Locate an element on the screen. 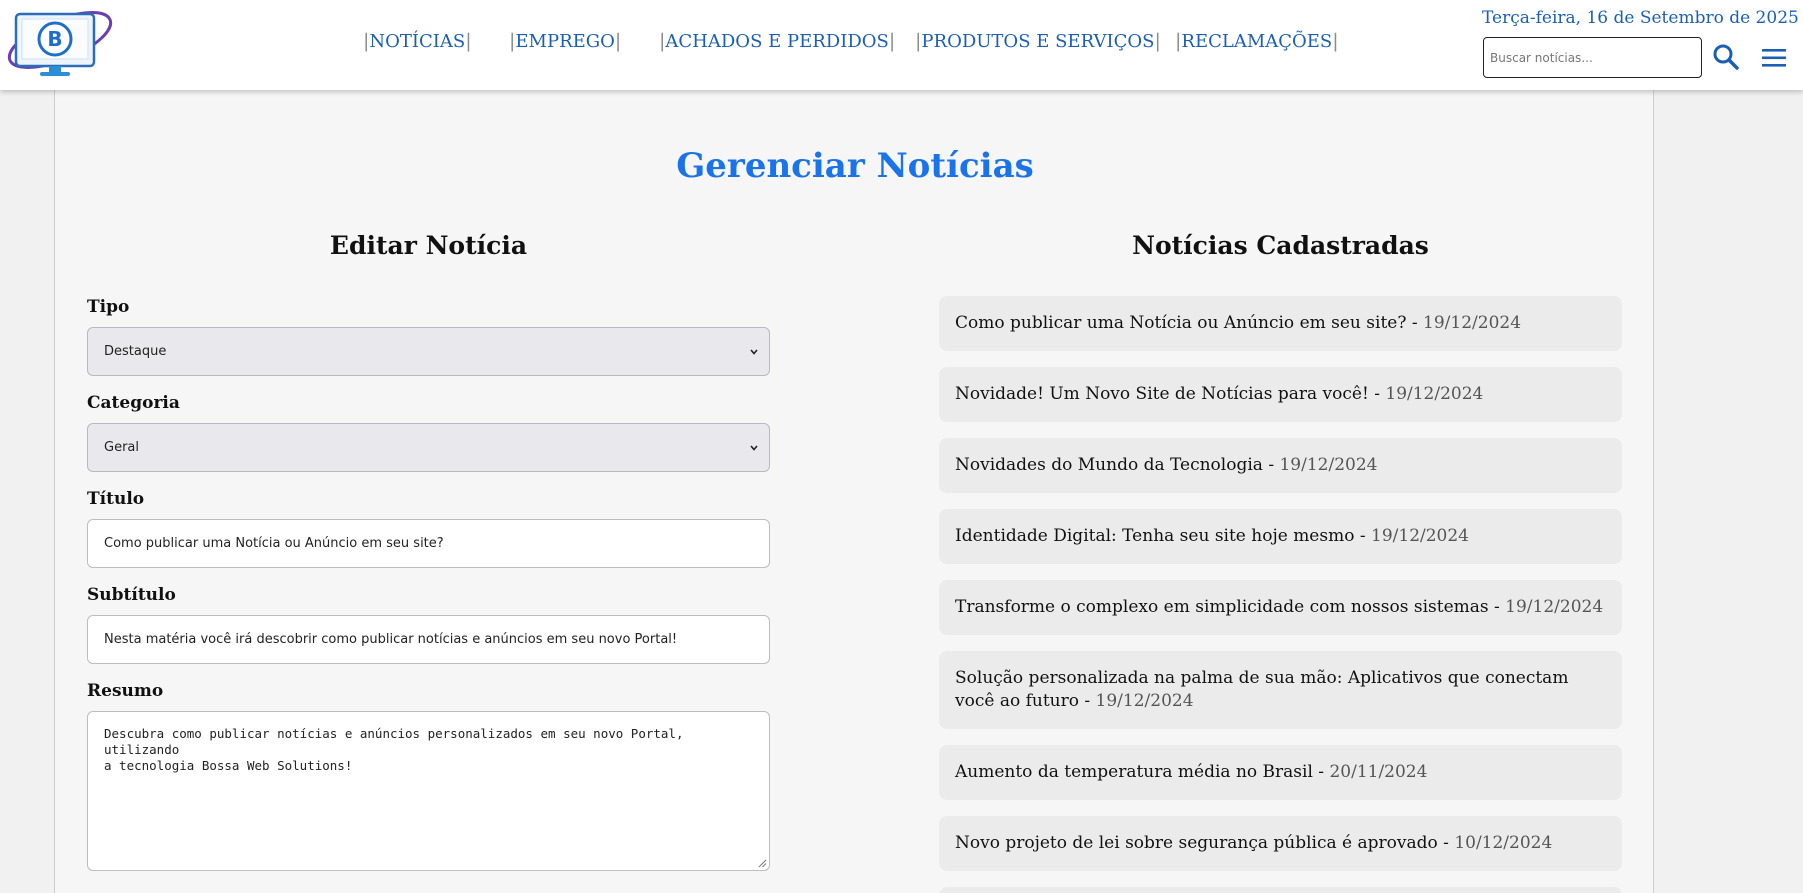 The height and width of the screenshot is (893, 1803). current-date: Terça-feira, 16 de Setembro de 2025 is located at coordinates (1640, 18).